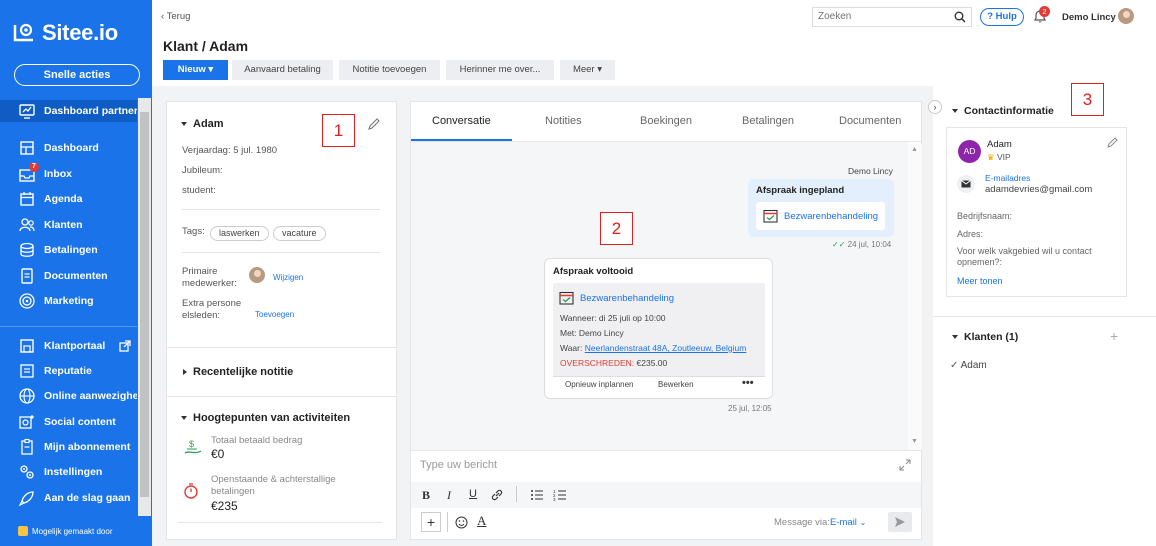  I want to click on help-button: ? Hulp, so click(1002, 17).